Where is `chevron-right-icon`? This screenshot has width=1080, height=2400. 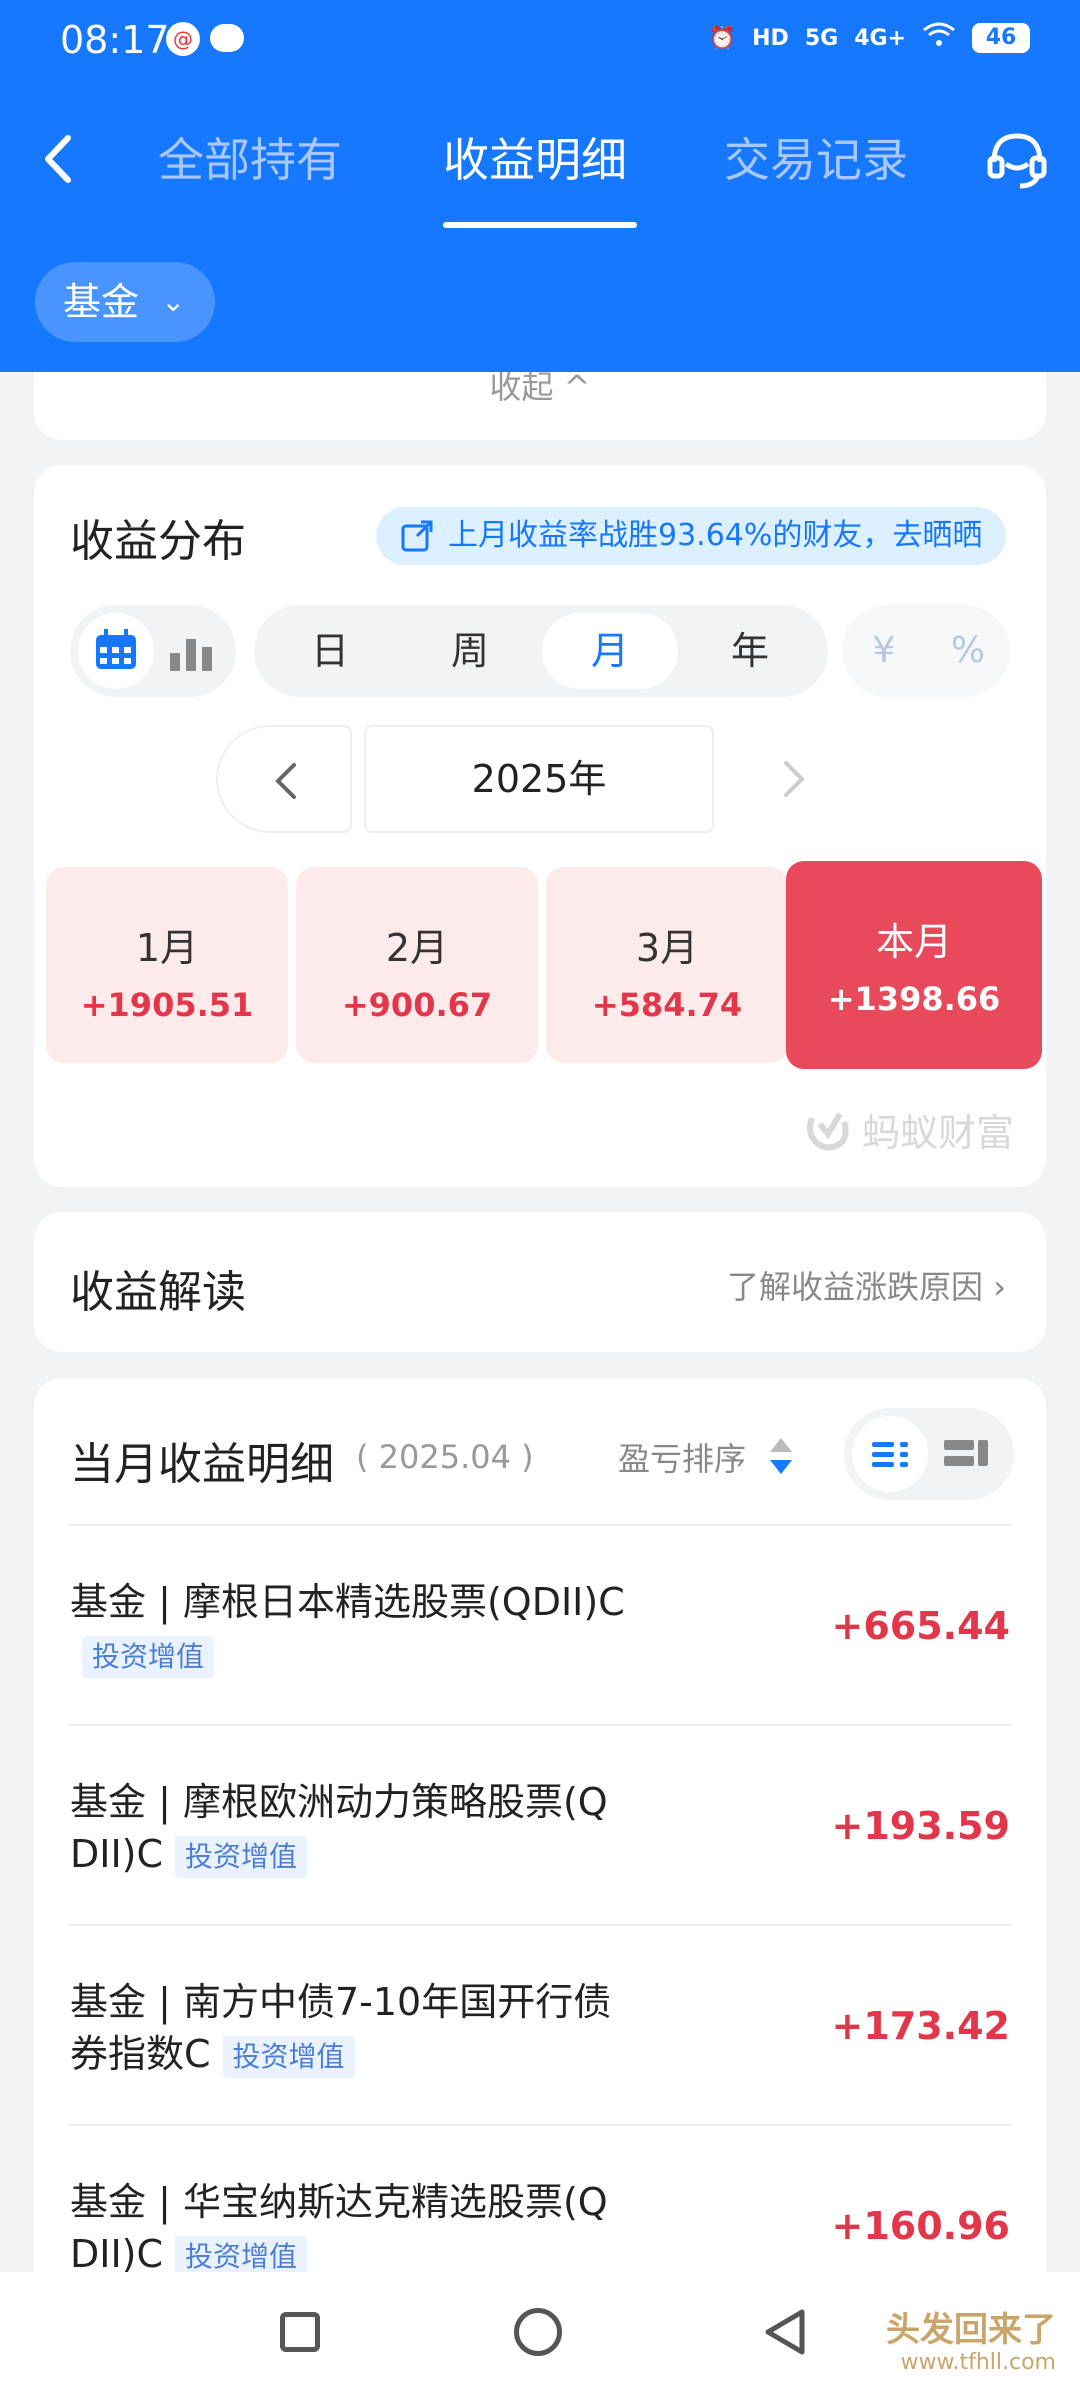
chevron-right-icon is located at coordinates (794, 779).